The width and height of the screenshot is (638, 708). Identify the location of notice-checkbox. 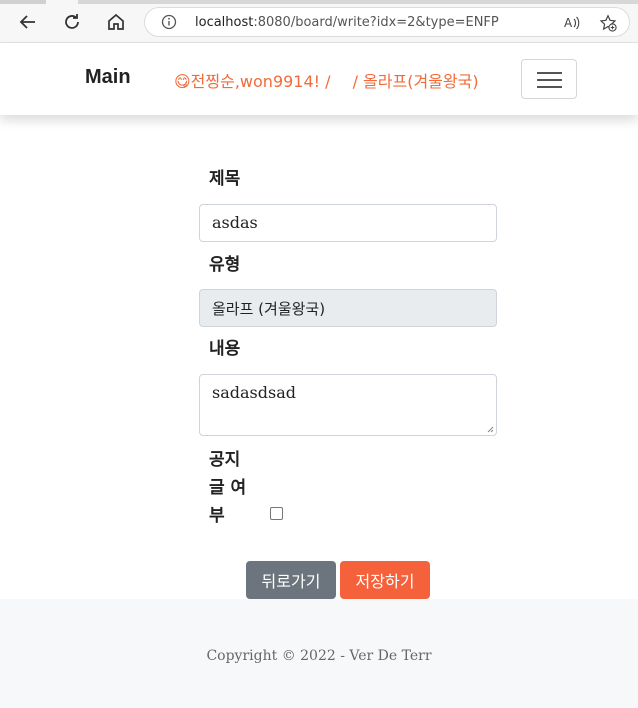
(276, 513).